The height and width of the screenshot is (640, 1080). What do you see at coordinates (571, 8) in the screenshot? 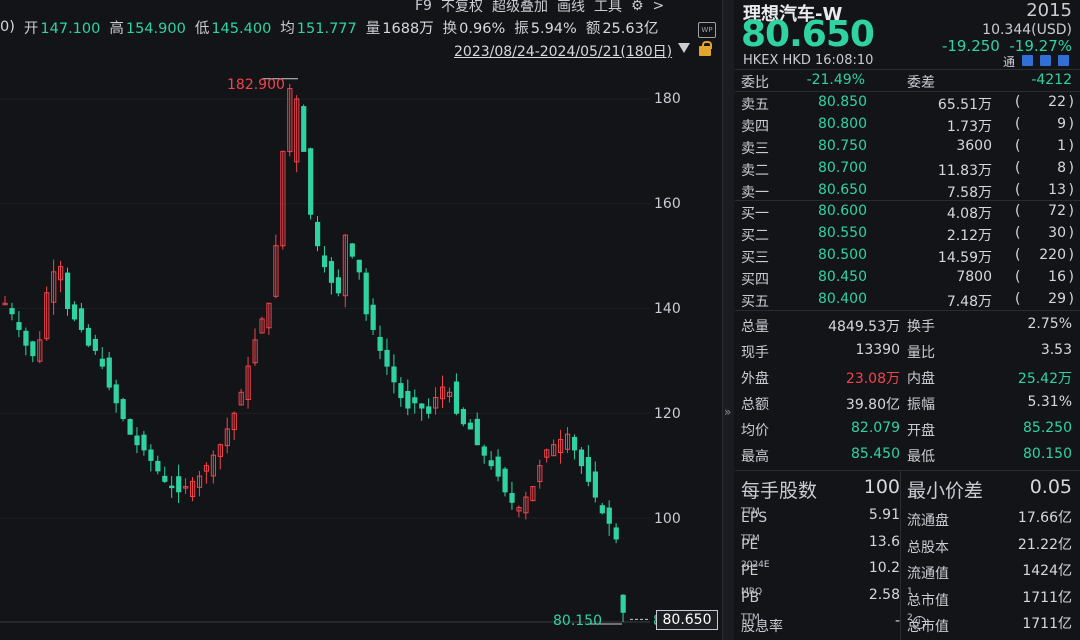
I see `draw-button: 画线` at bounding box center [571, 8].